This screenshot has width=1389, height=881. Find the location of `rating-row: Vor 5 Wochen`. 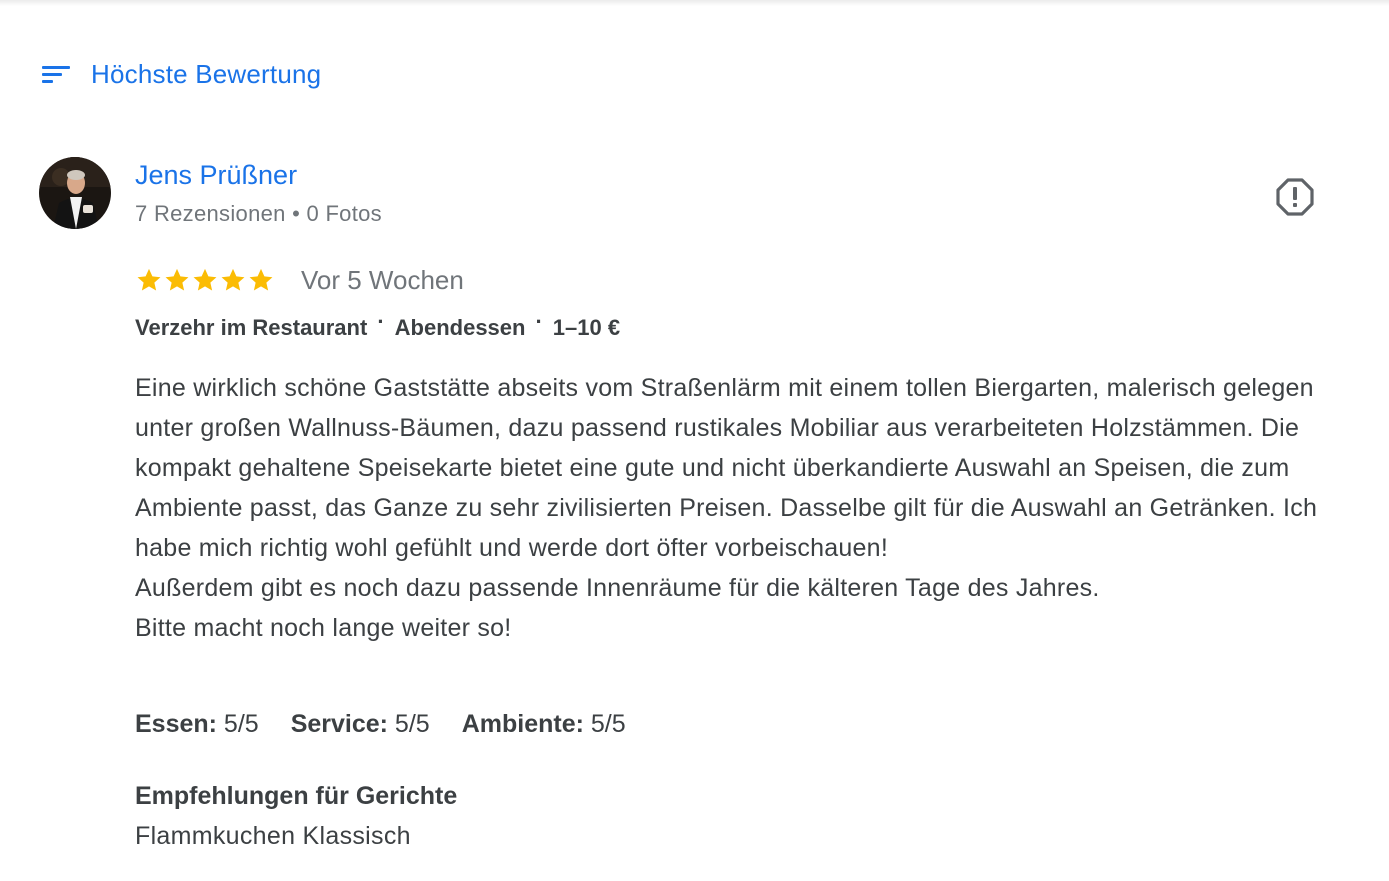

rating-row: Vor 5 Wochen is located at coordinates (299, 280).